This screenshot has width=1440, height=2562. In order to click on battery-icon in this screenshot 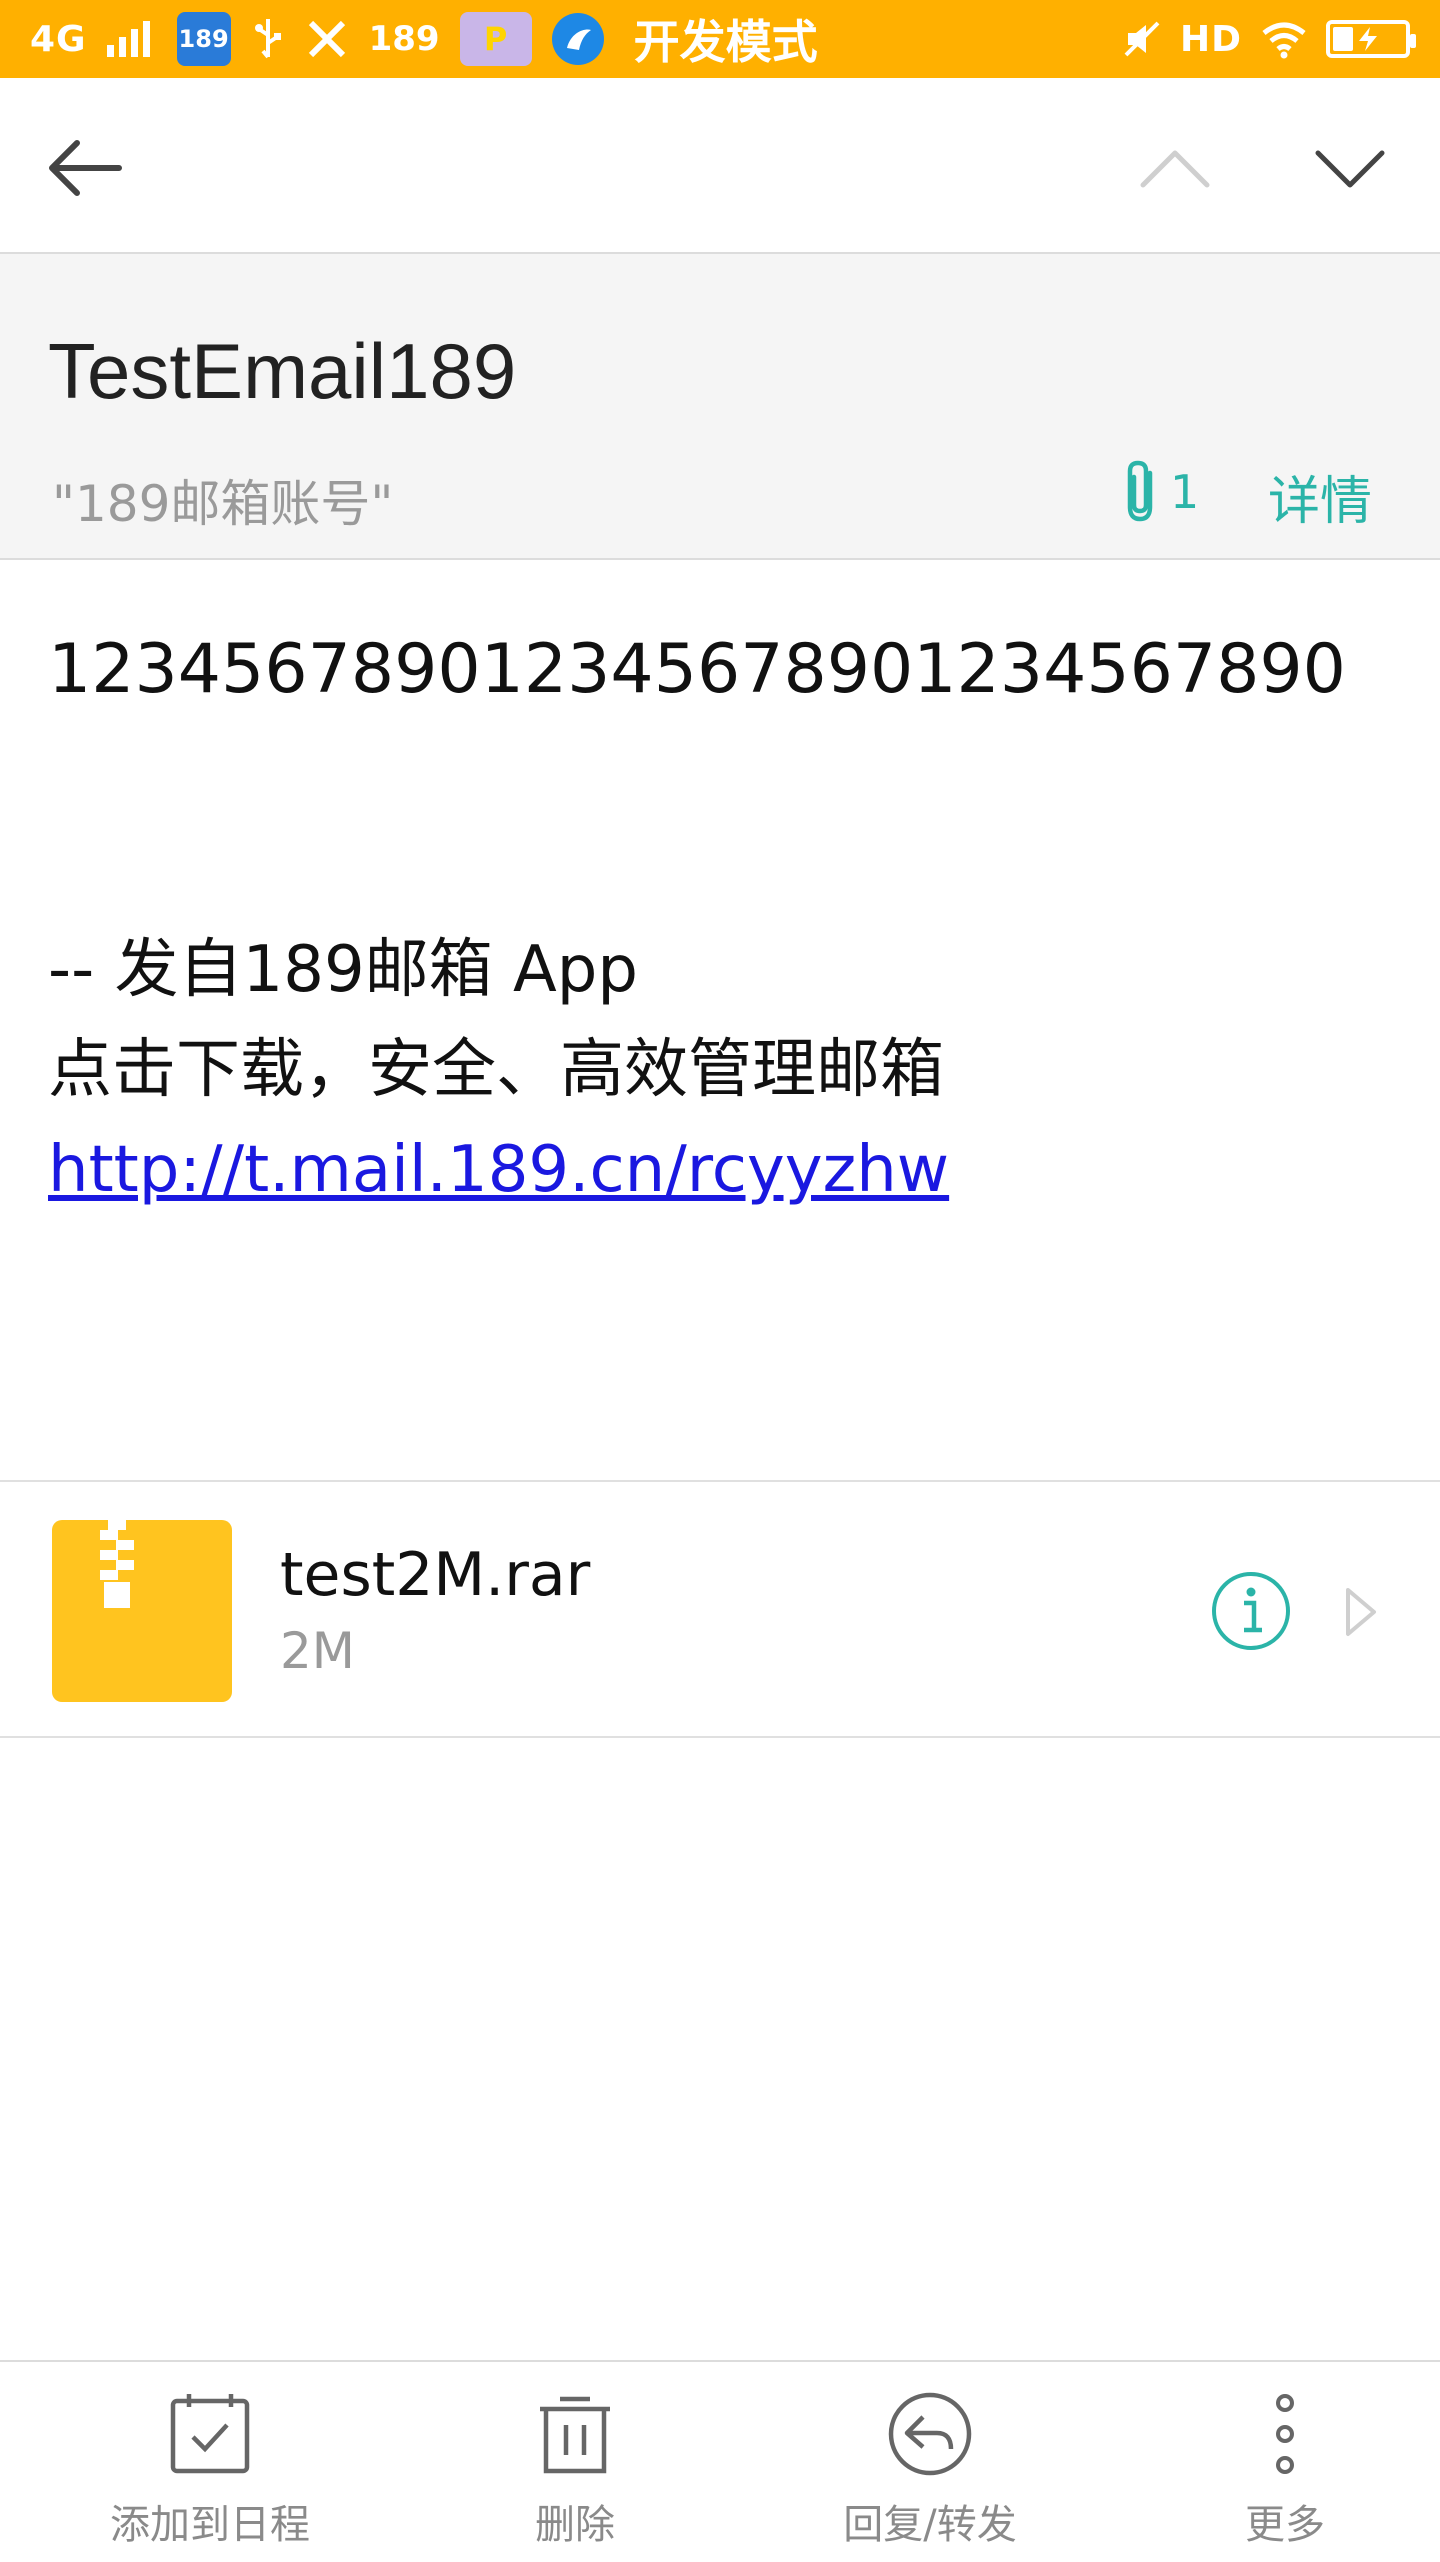, I will do `click(1371, 39)`.